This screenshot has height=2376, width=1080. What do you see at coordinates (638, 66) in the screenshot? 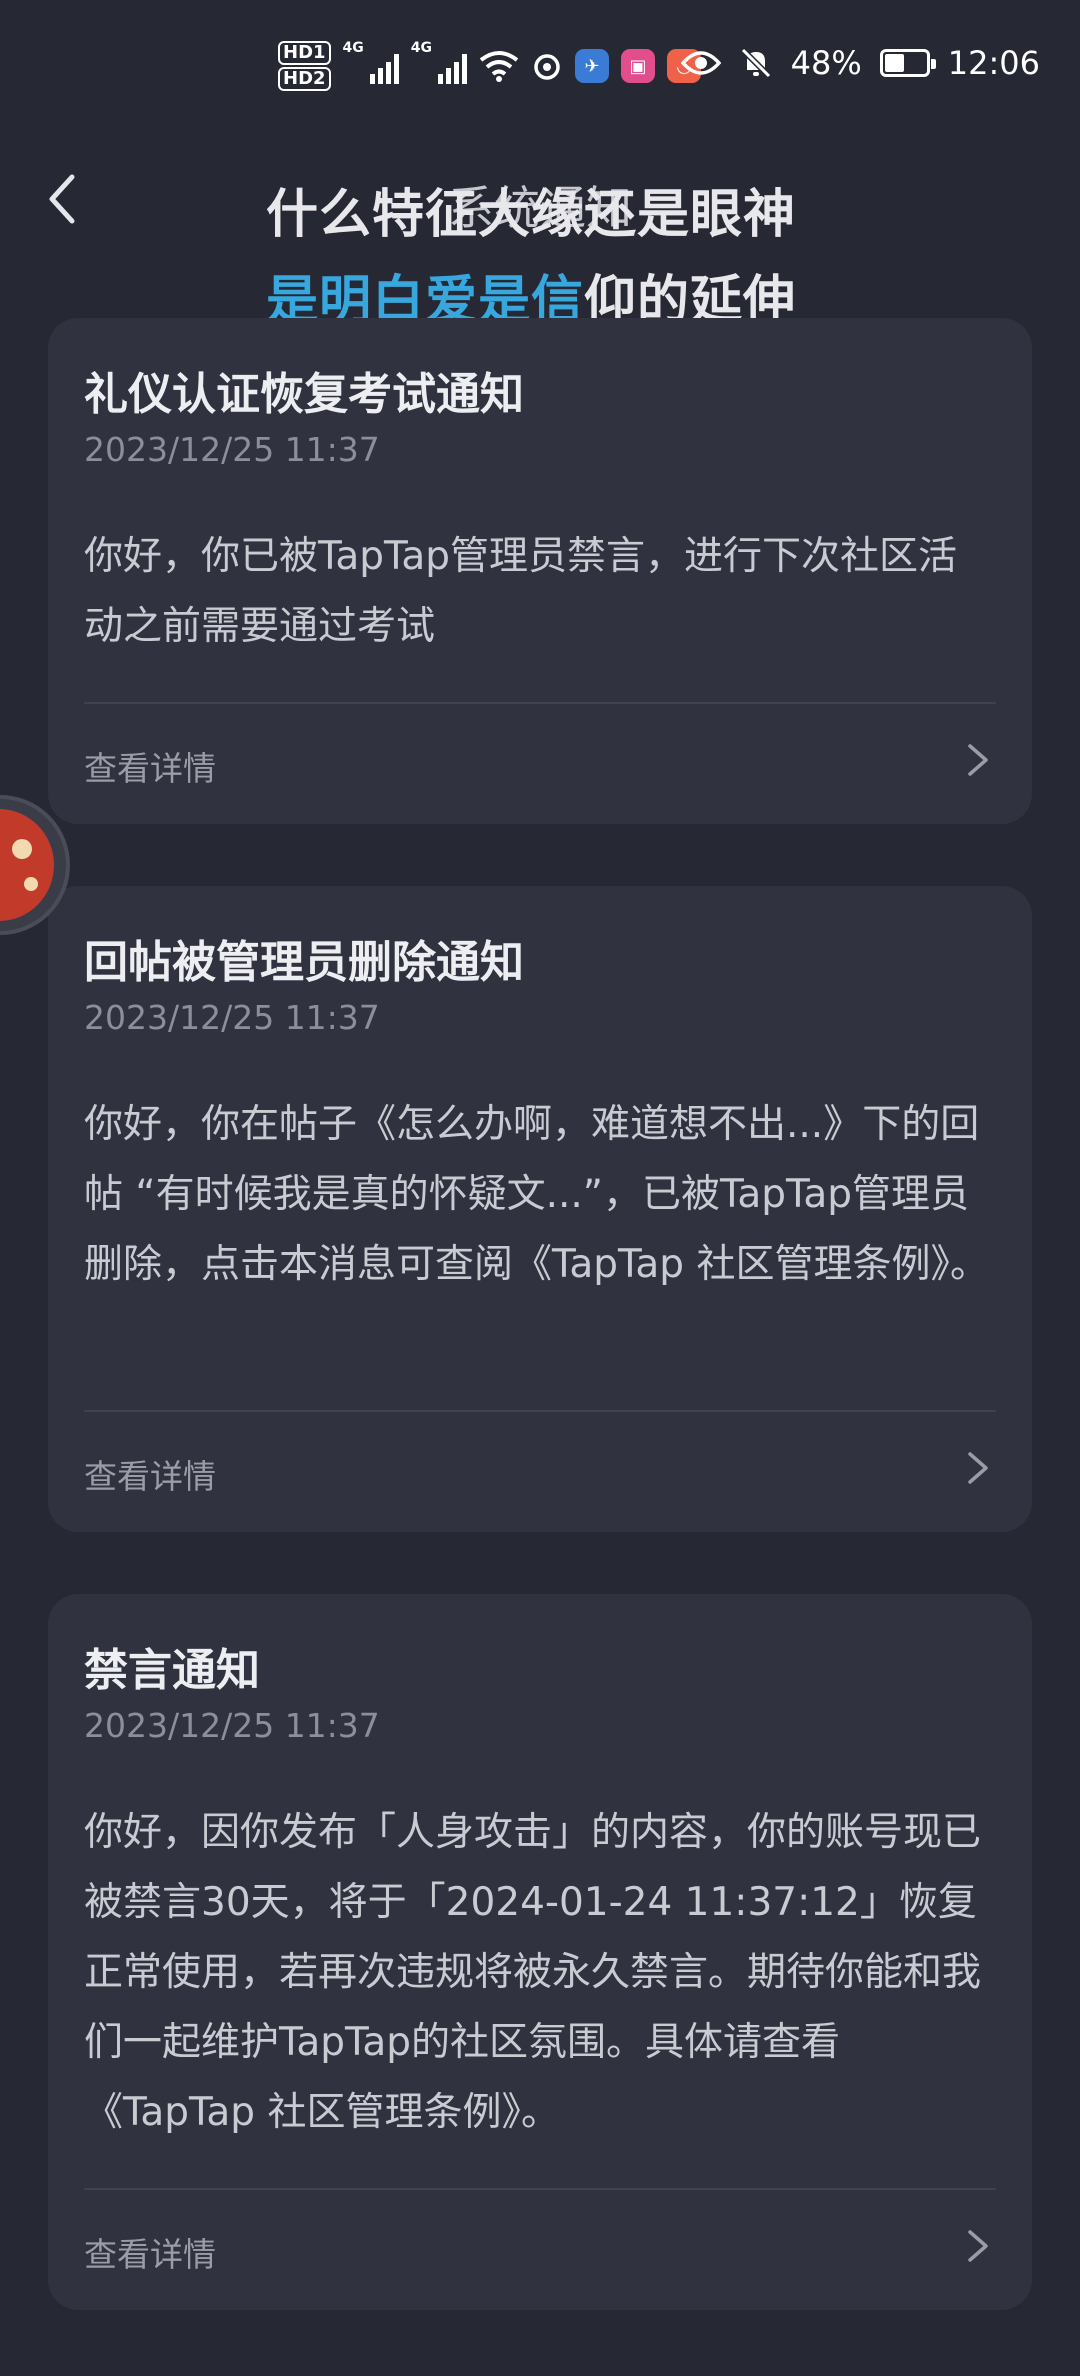
I see `bilibili-icon: ▣` at bounding box center [638, 66].